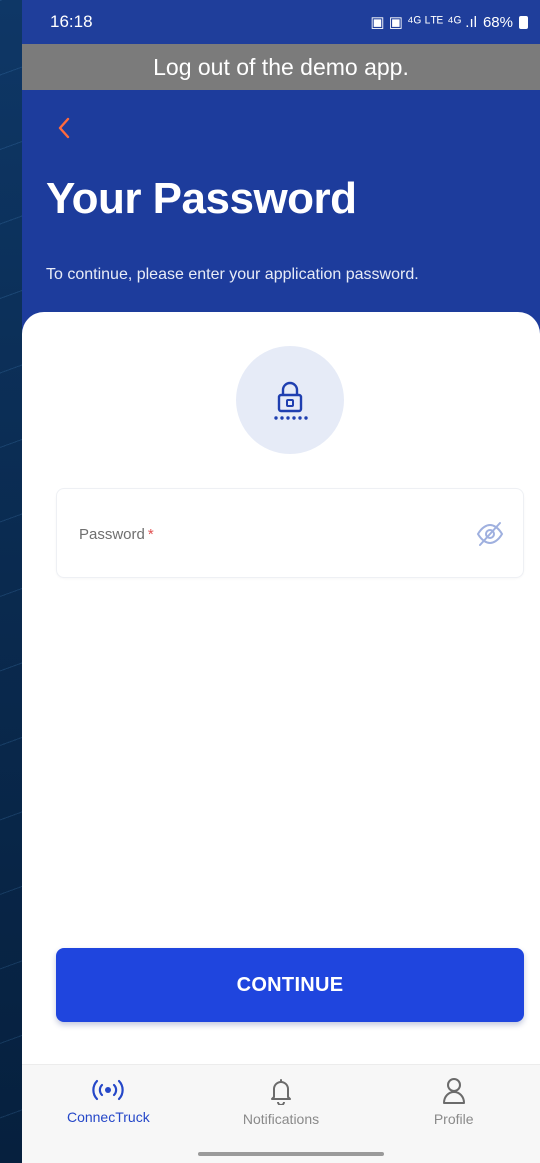 The width and height of the screenshot is (540, 1163). What do you see at coordinates (116, 534) in the screenshot?
I see `password-label: Password *` at bounding box center [116, 534].